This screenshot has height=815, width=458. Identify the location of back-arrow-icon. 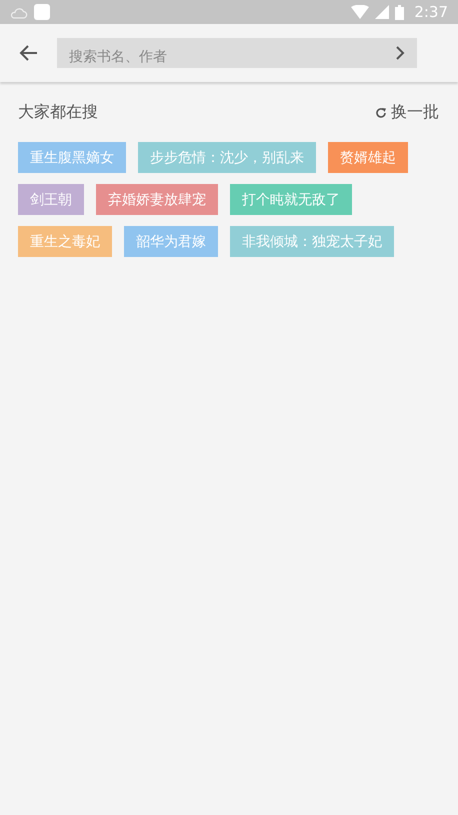
(28, 53).